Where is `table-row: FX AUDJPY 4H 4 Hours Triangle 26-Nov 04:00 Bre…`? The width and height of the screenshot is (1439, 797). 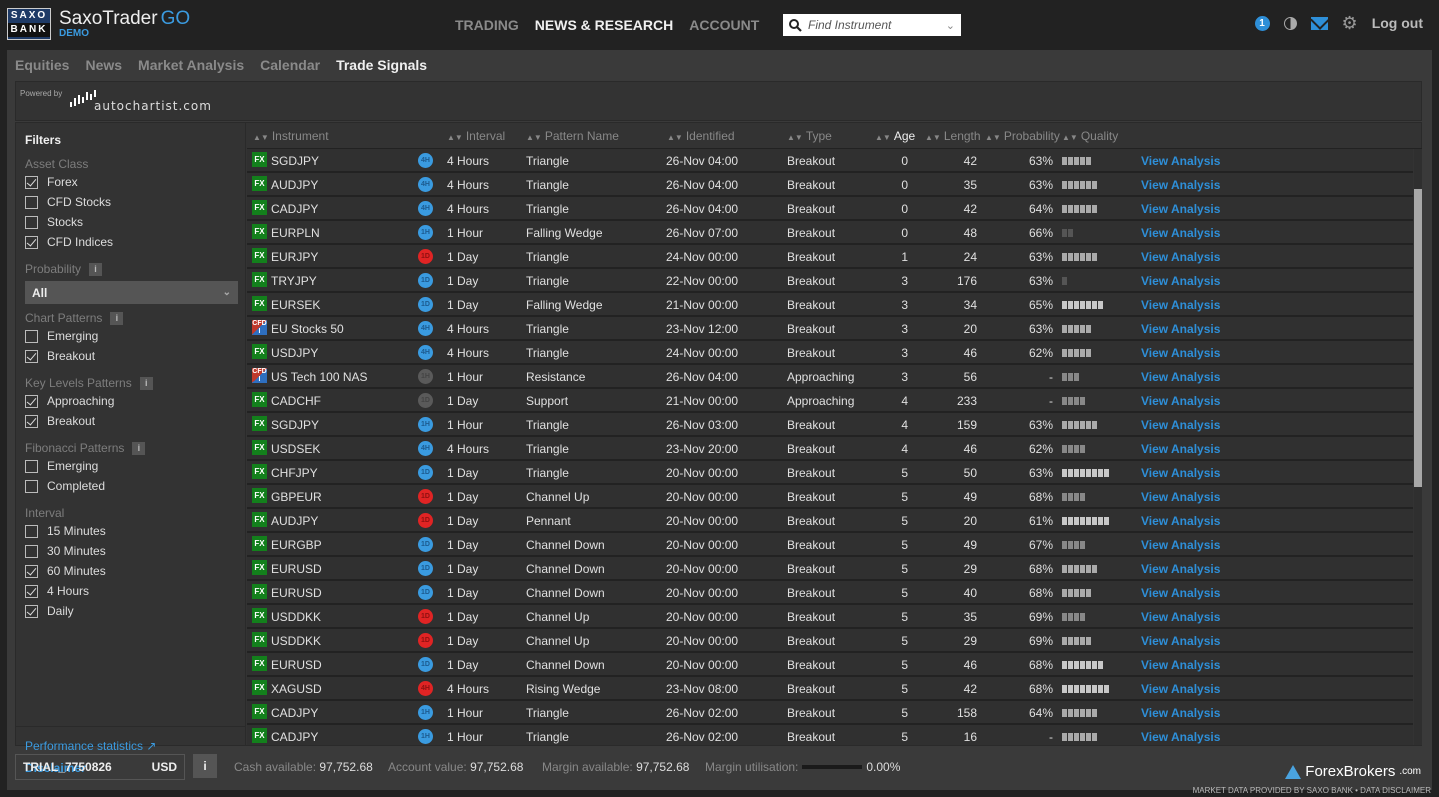 table-row: FX AUDJPY 4H 4 Hours Triangle 26-Nov 04:00 Bre… is located at coordinates (830, 185).